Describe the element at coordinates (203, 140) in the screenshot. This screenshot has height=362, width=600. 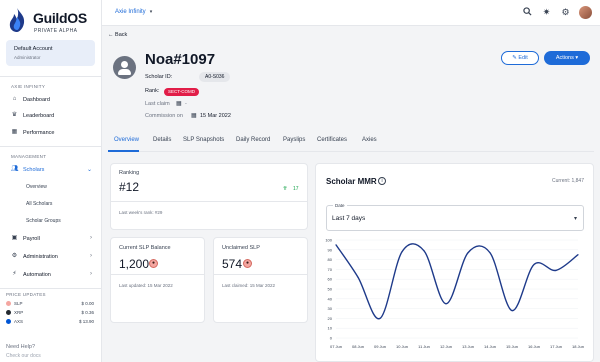
I see `tab-slp-snapshots: SLP Snapshots` at that location.